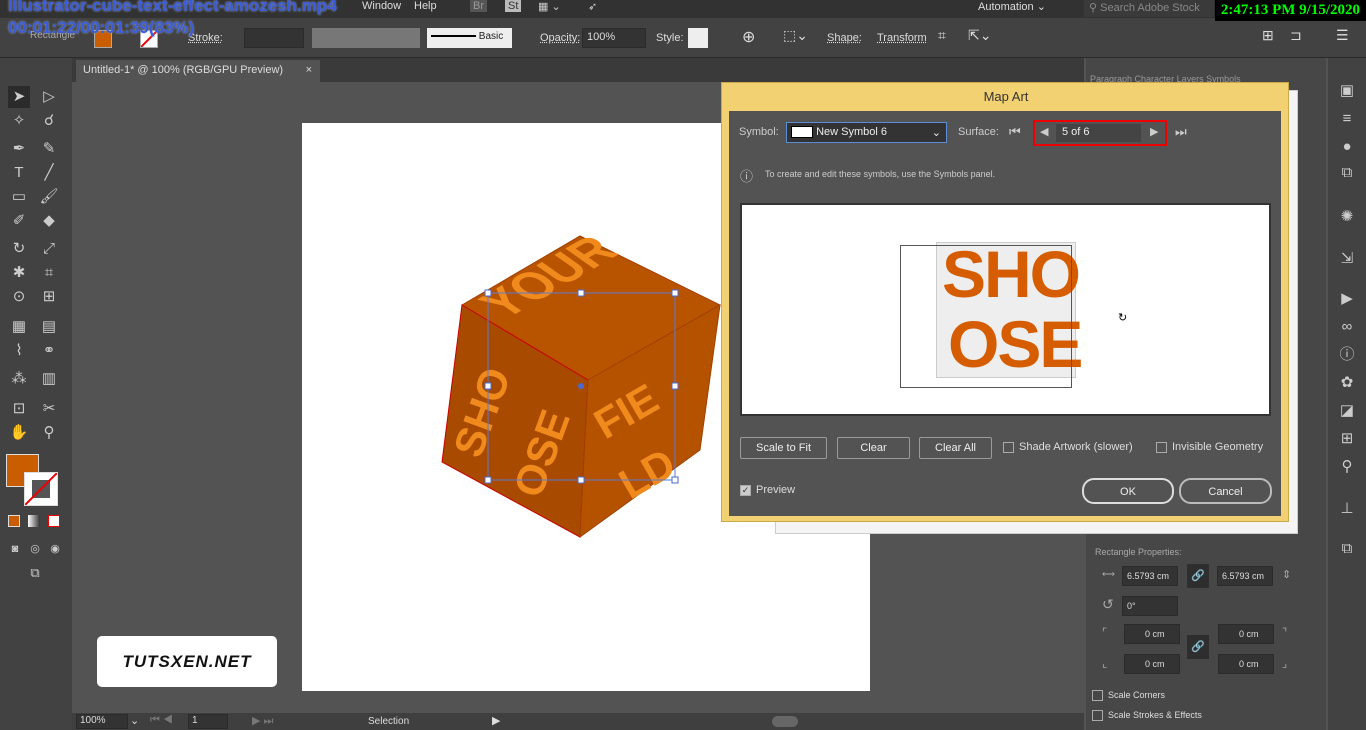 The height and width of the screenshot is (730, 1366). Describe the element at coordinates (1287, 575) in the screenshot. I see `height-icon: ⇕` at that location.